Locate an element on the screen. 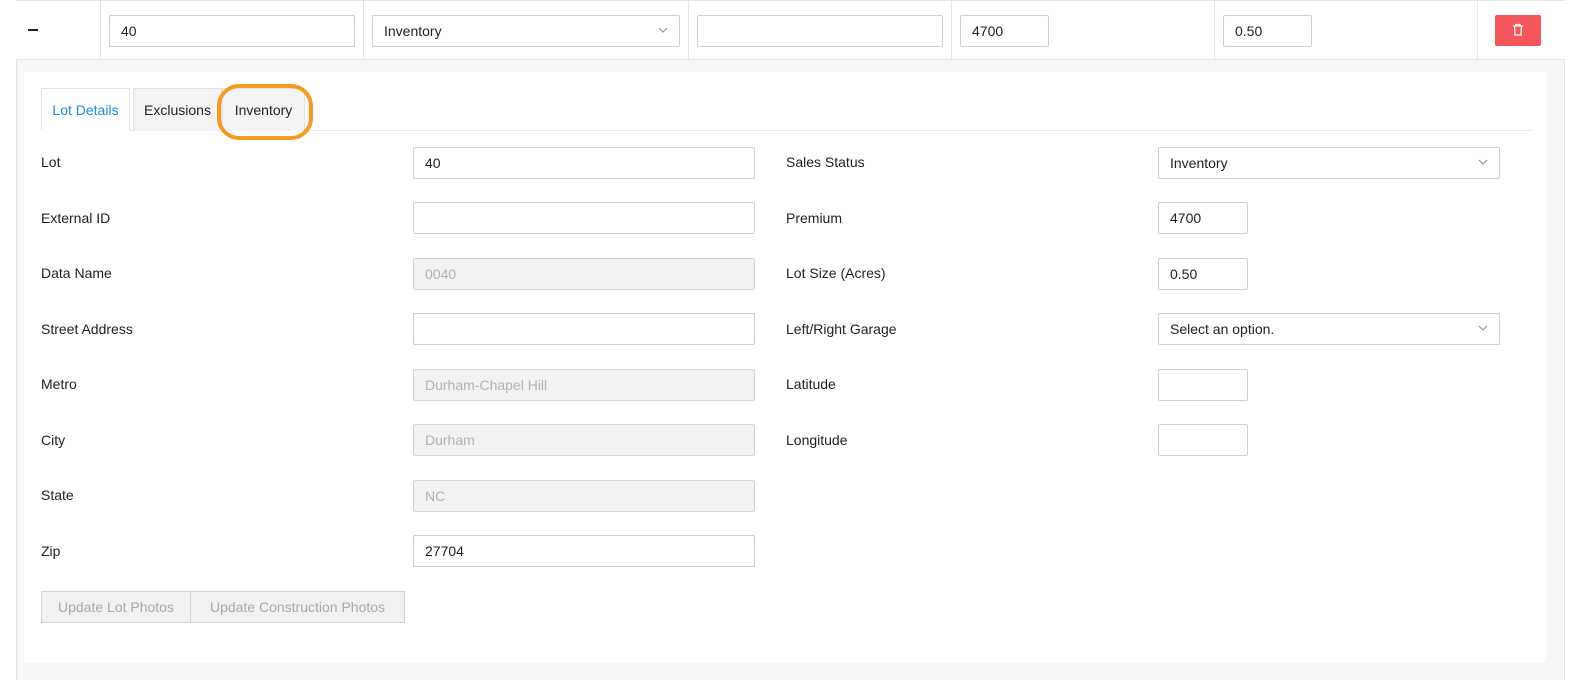 The height and width of the screenshot is (680, 1581). longitude-label: Longitude is located at coordinates (817, 440).